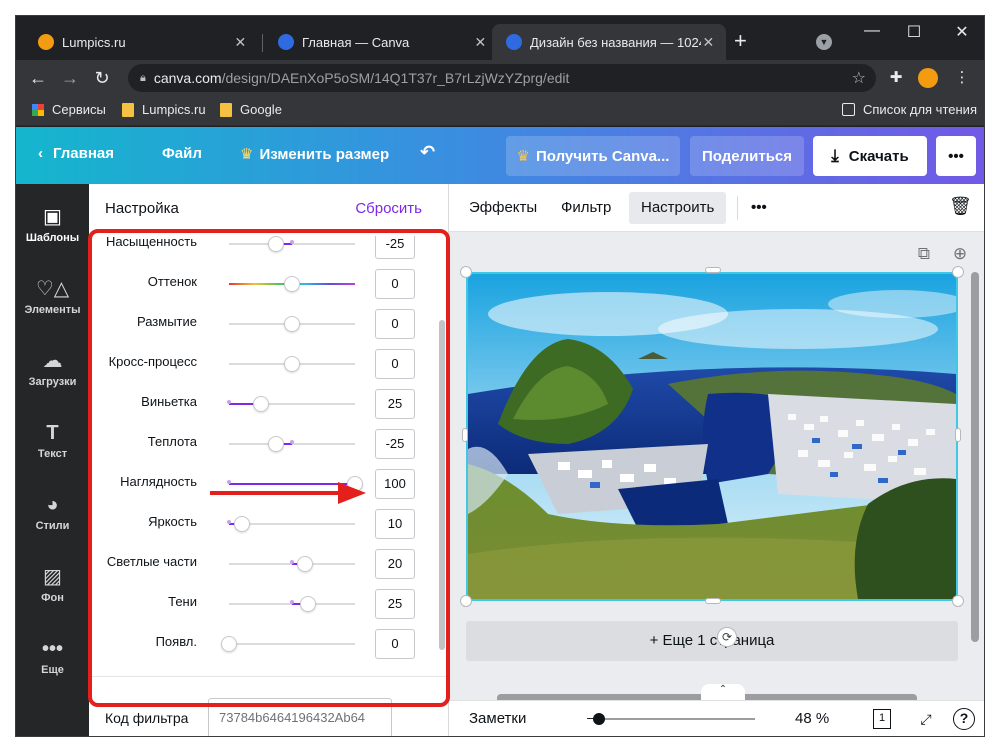 This screenshot has height=752, width=1000. Describe the element at coordinates (52, 512) in the screenshot. I see `rail-item-styles: ◕ Стили` at that location.